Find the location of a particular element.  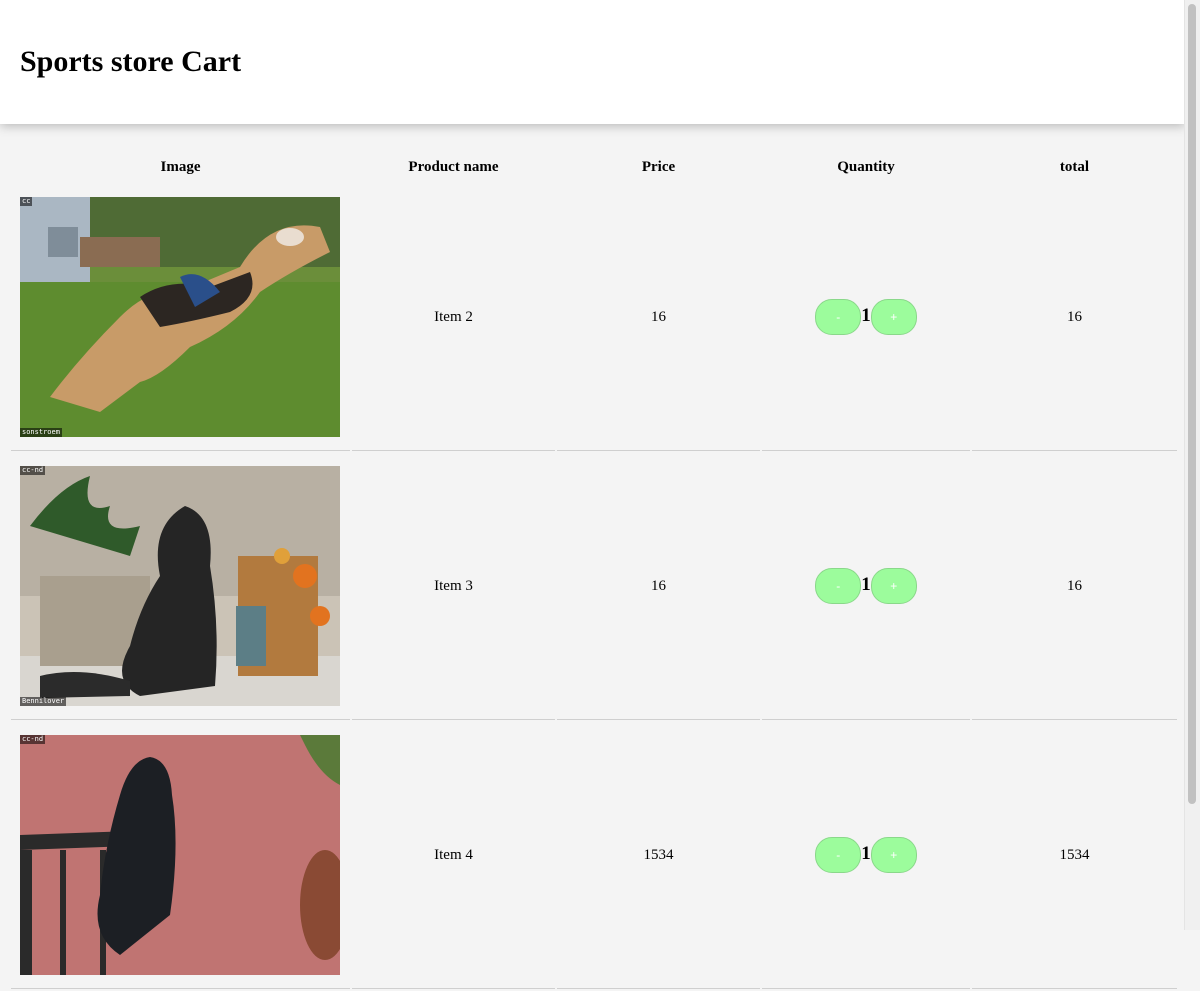

total-cell: 1534 is located at coordinates (1074, 855).